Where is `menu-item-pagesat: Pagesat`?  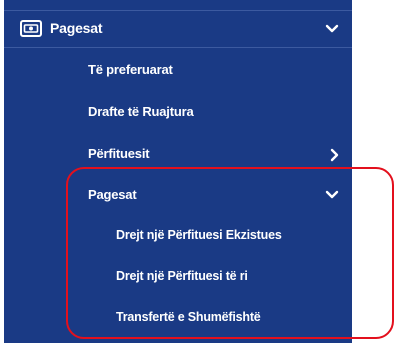
menu-item-pagesat: Pagesat is located at coordinates (178, 194).